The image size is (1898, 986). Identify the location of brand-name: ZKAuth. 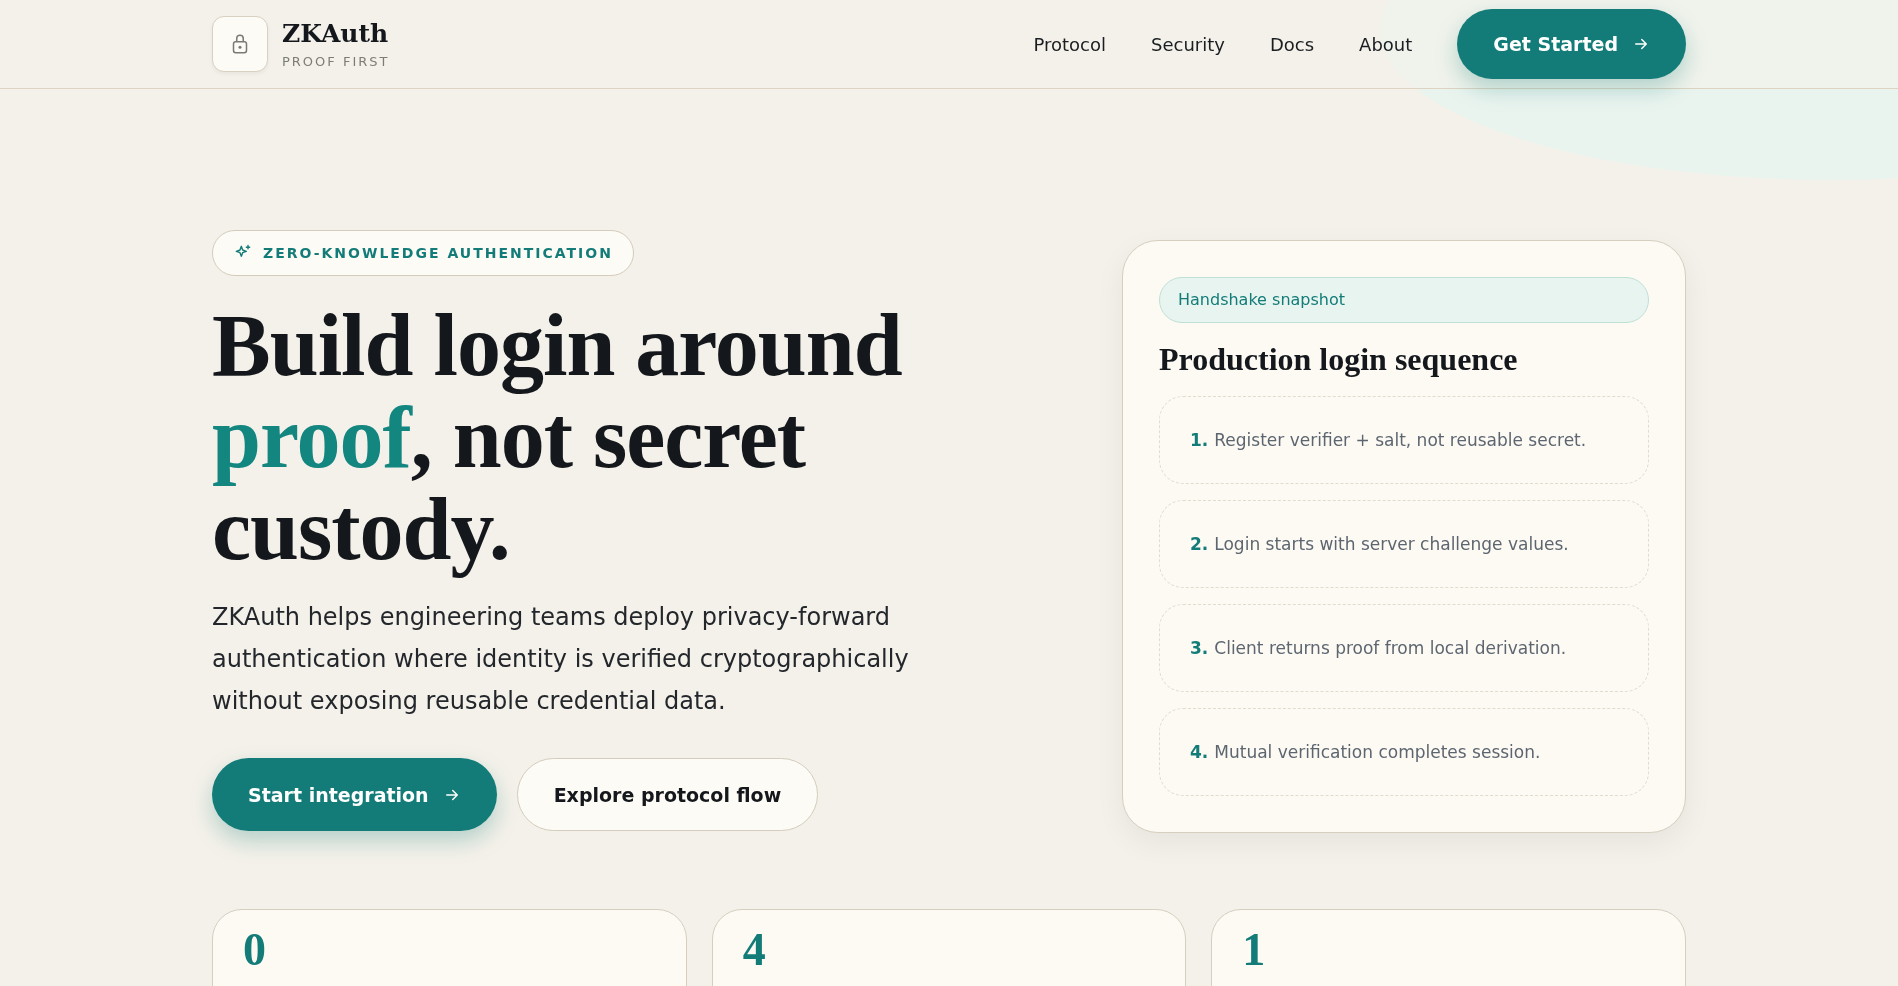
(336, 33).